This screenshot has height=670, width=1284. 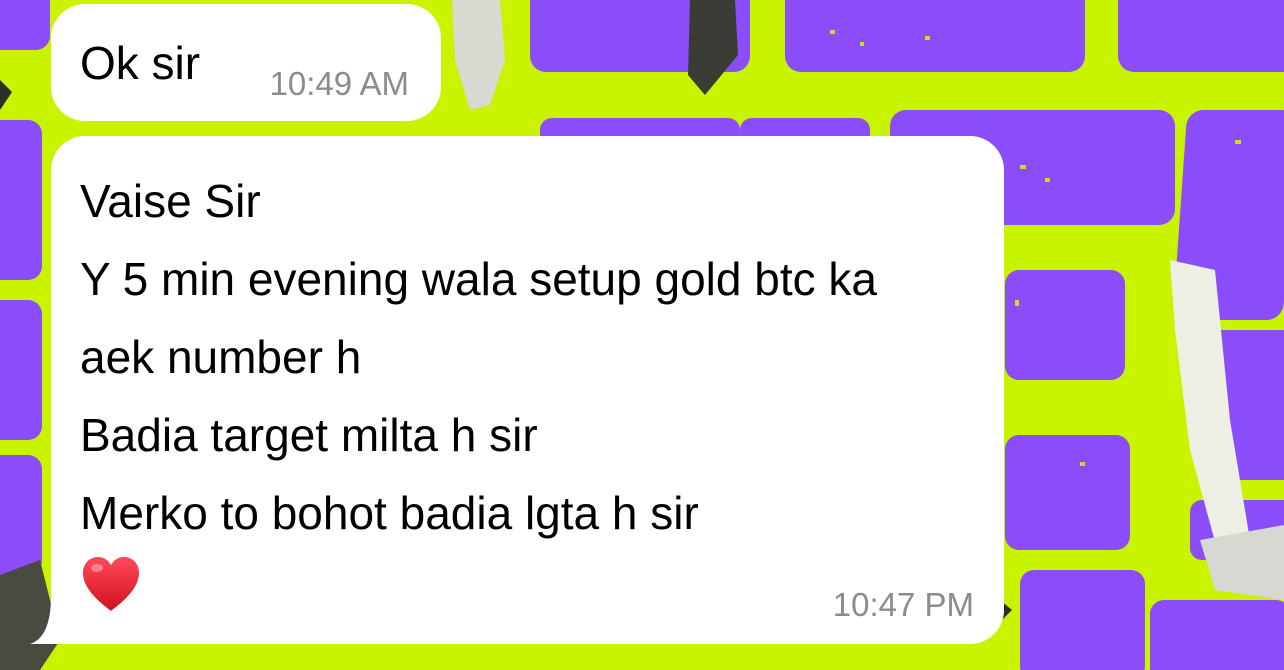 I want to click on message-timestamp: 10:49 AM, so click(x=339, y=83).